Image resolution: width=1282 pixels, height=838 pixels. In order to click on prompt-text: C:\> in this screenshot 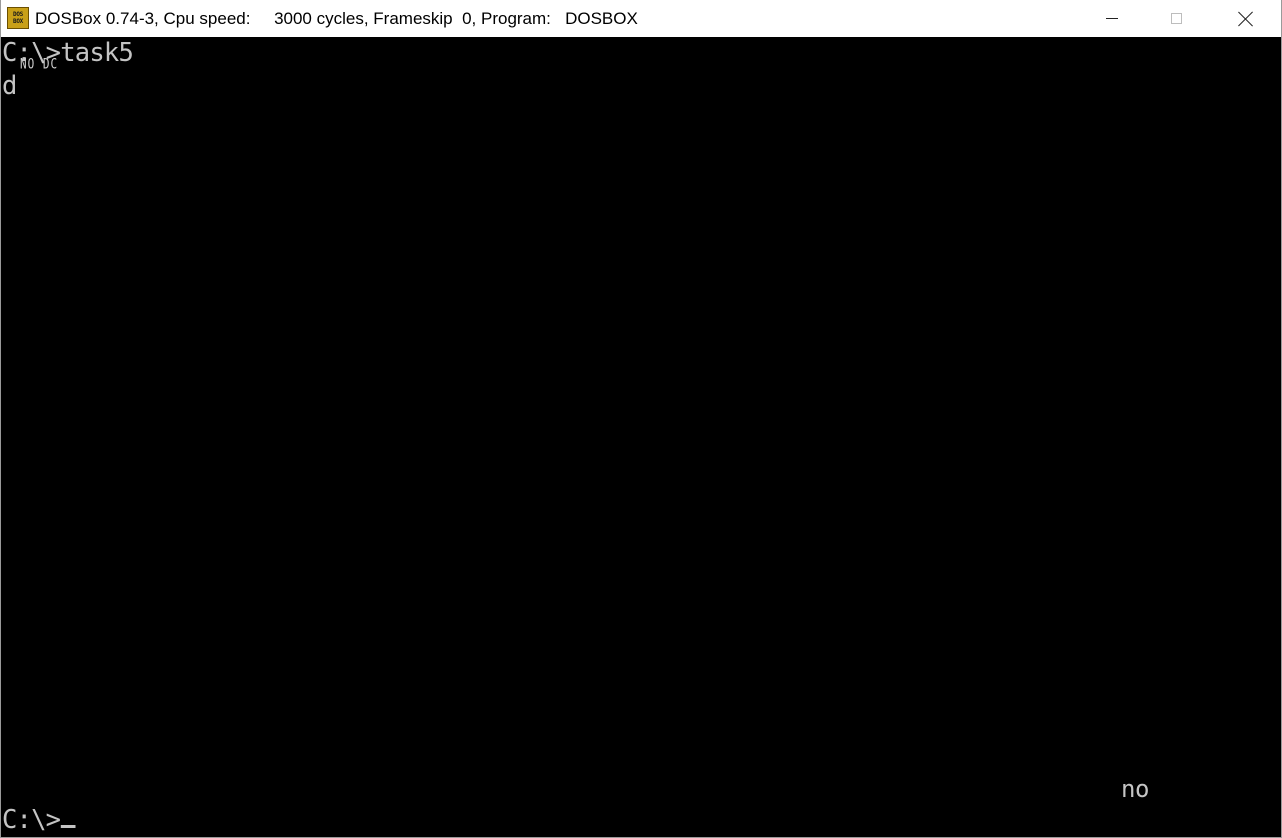, I will do `click(31, 820)`.